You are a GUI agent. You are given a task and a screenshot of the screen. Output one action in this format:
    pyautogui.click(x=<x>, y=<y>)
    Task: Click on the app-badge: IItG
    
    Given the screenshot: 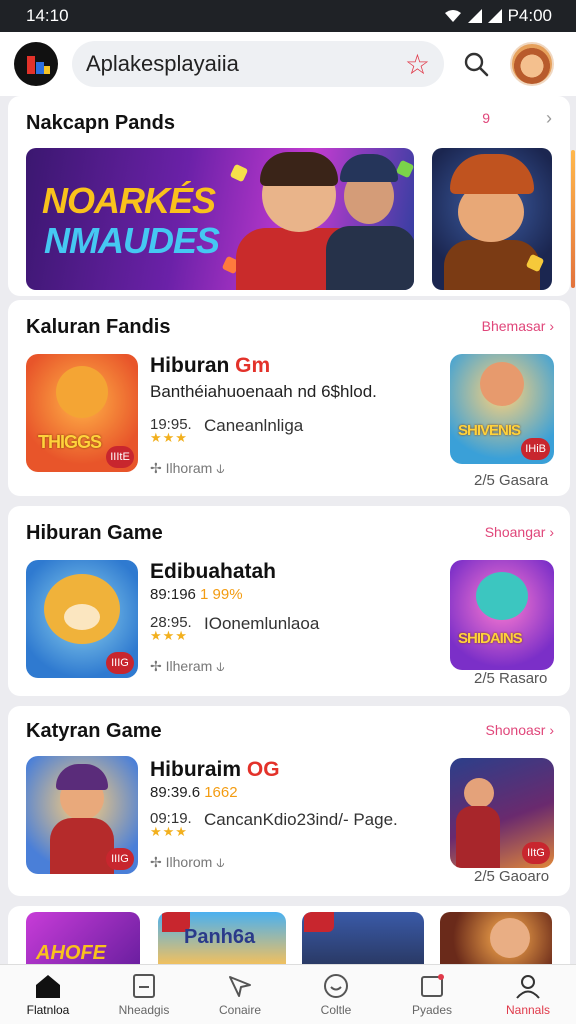 What is the action you would take?
    pyautogui.click(x=536, y=853)
    